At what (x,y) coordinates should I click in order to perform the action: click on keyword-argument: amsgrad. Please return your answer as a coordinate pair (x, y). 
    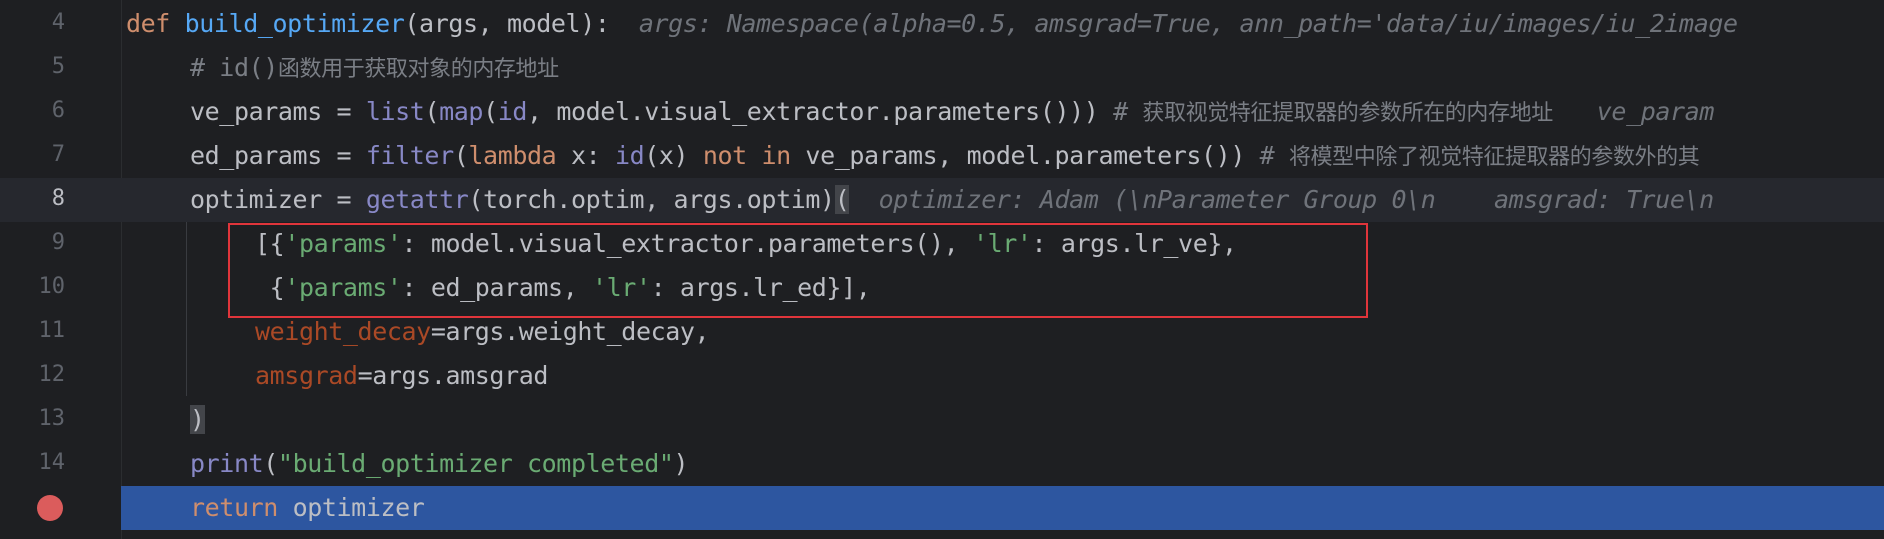
    Looking at the image, I should click on (306, 375).